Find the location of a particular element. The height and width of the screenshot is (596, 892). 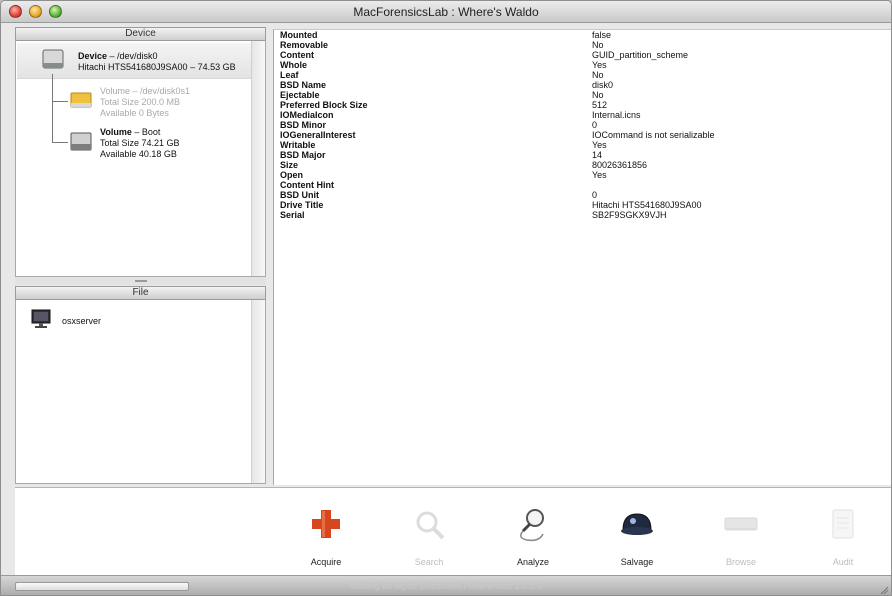

device-path: – /dev/disk0 is located at coordinates (132, 56).